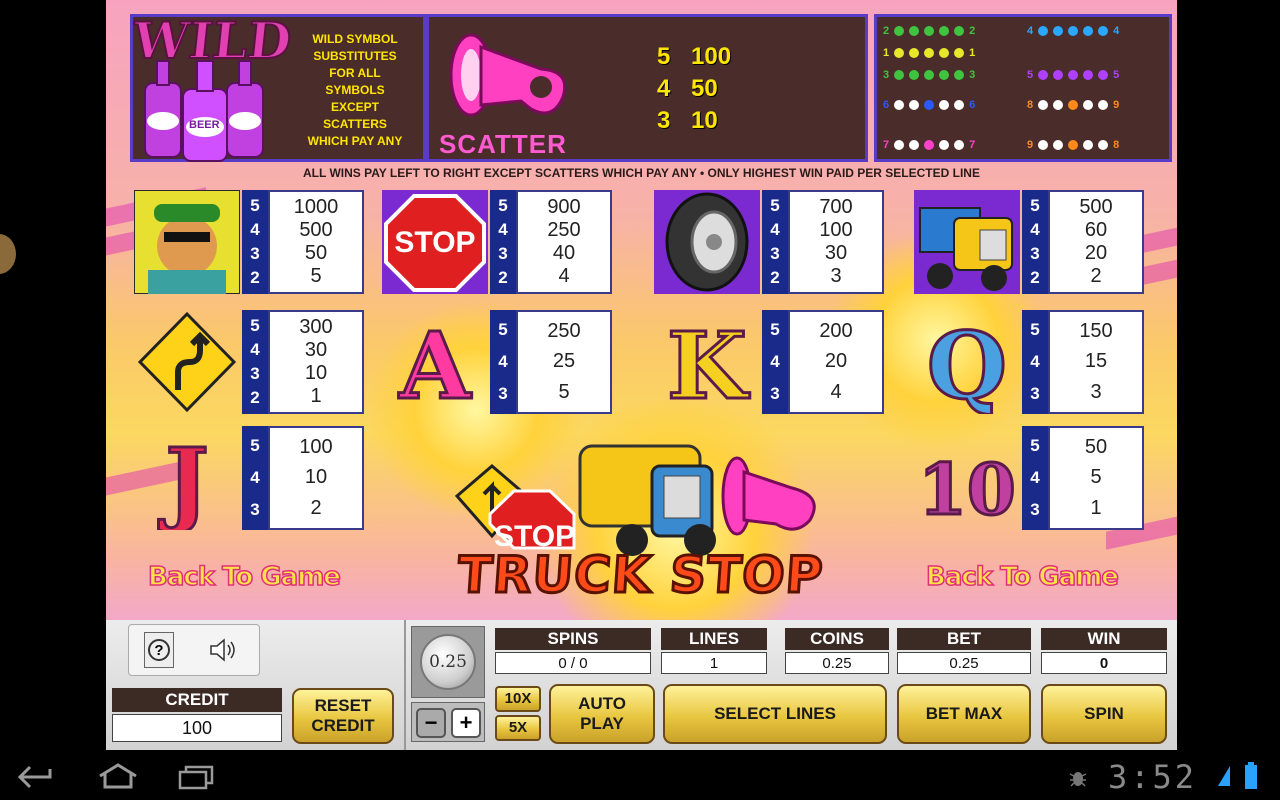  I want to click on spin-button: SPIN, so click(1104, 714).